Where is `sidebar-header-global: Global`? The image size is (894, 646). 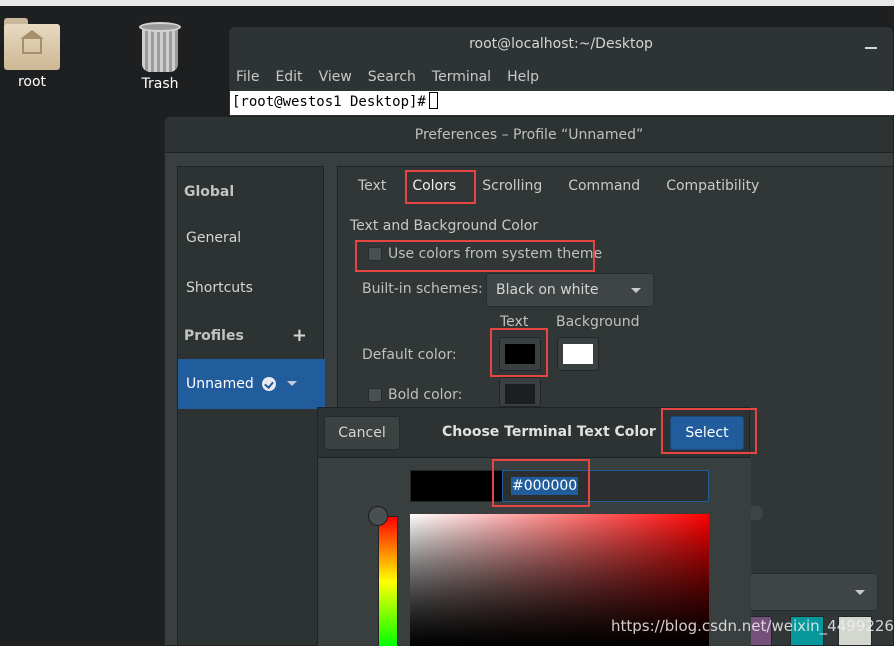 sidebar-header-global: Global is located at coordinates (209, 192).